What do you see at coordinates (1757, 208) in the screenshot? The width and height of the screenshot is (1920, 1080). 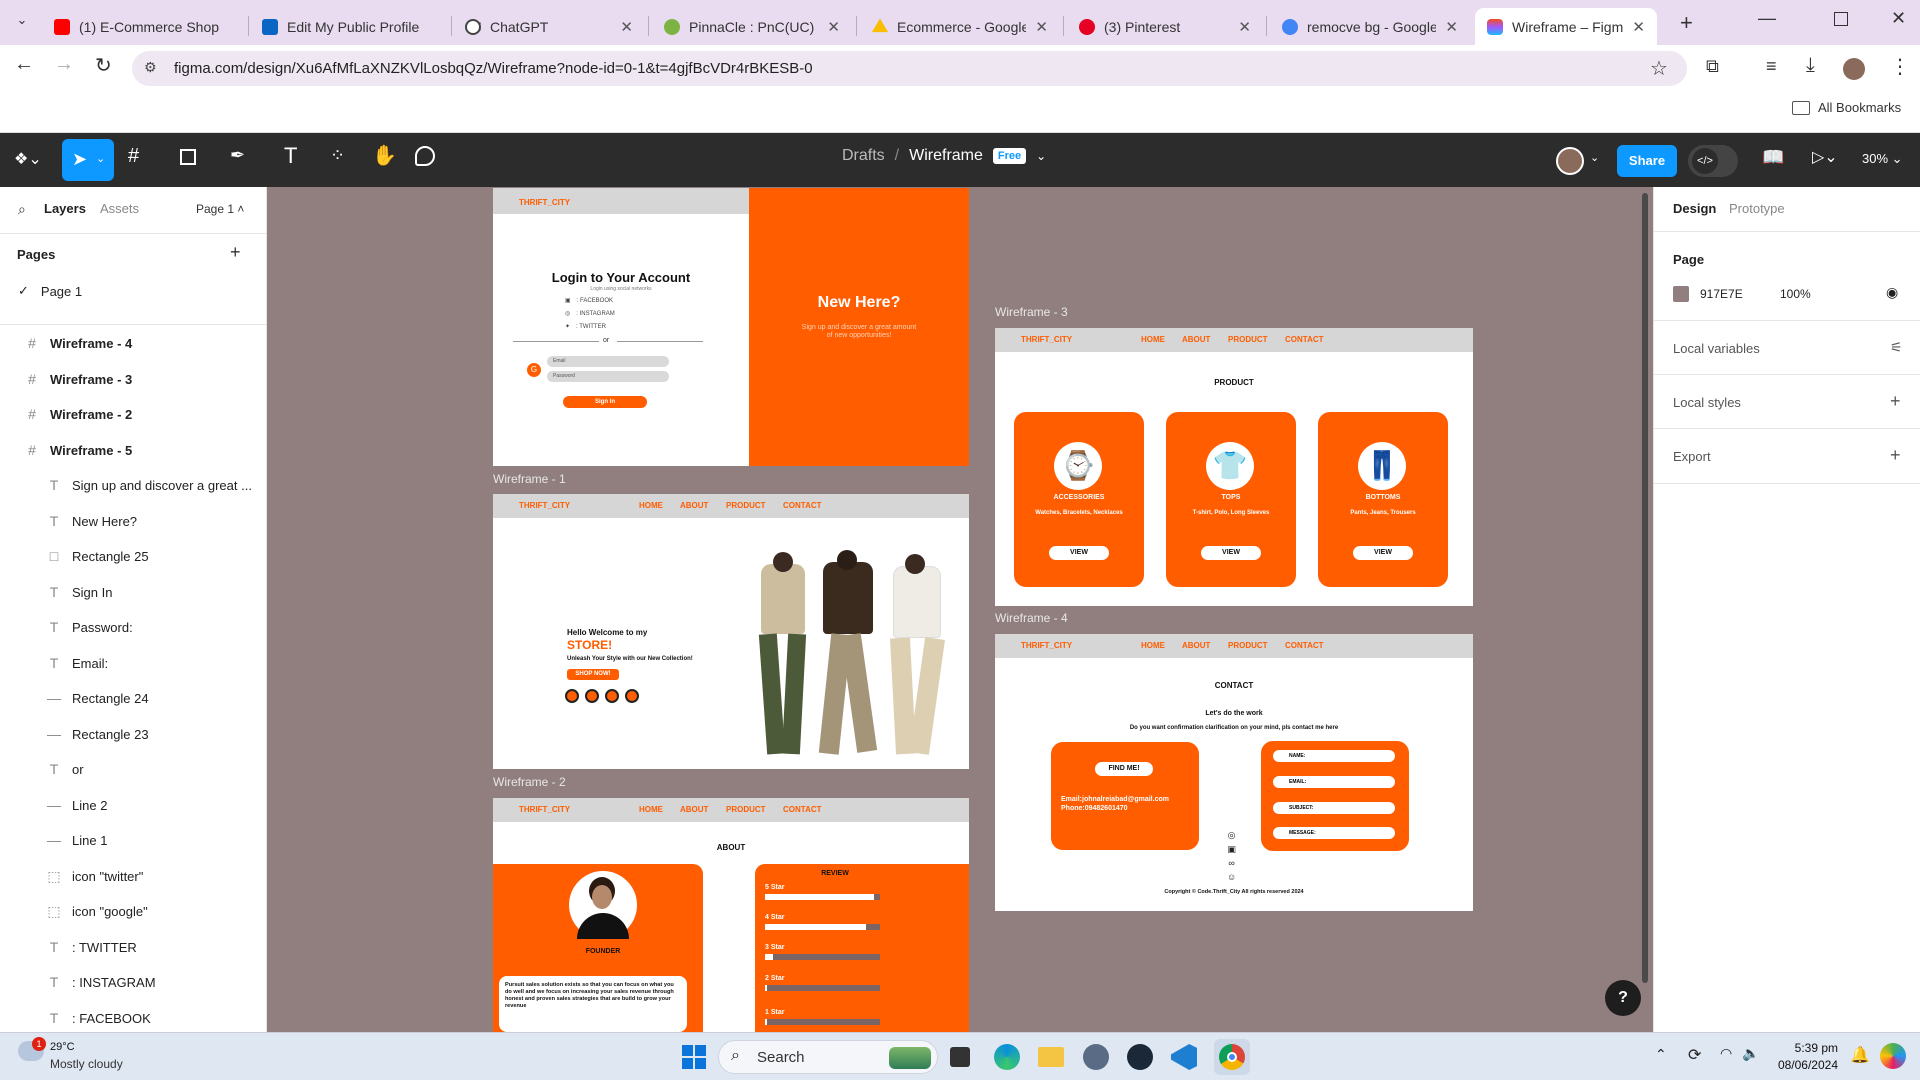 I see `tab-prototype: Prototype` at bounding box center [1757, 208].